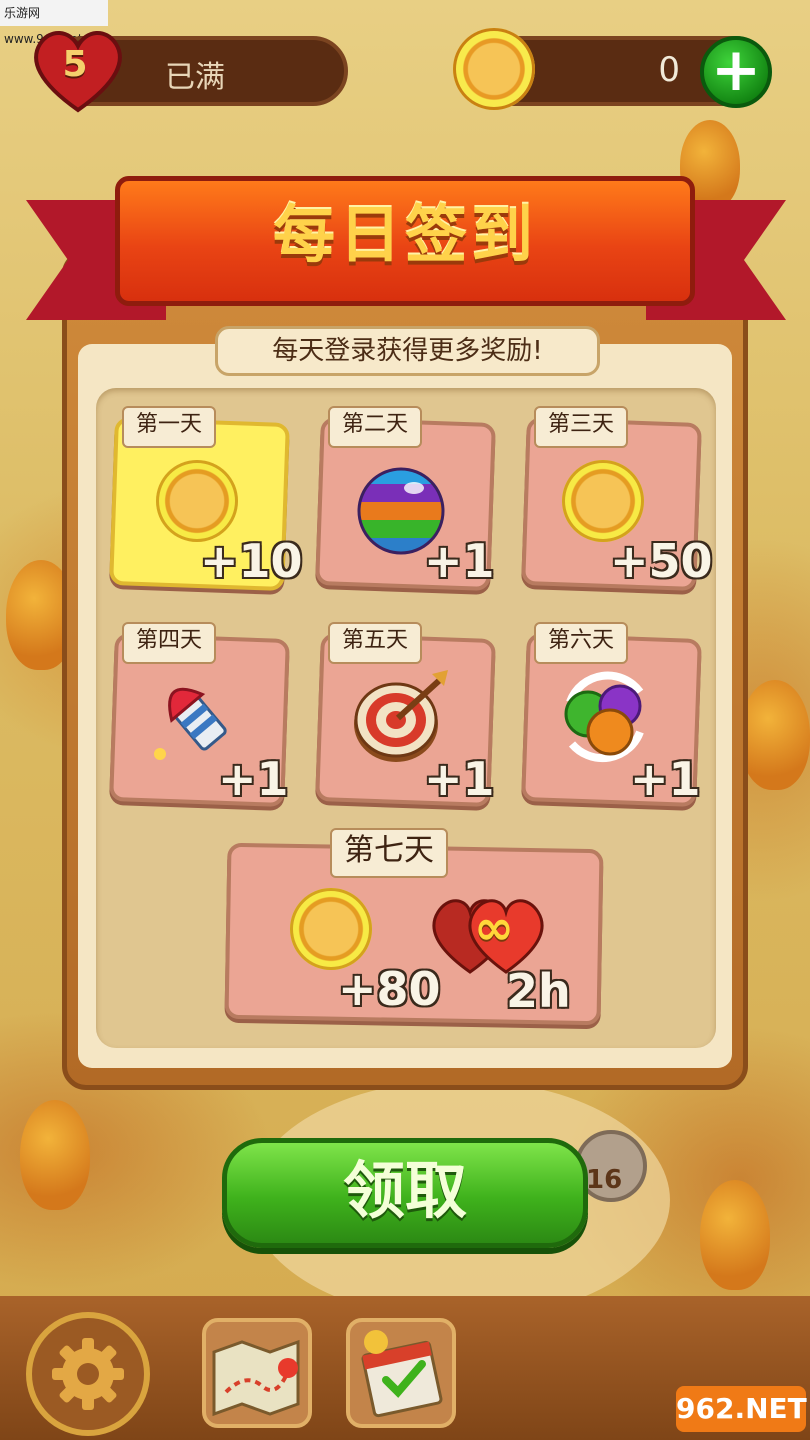 The width and height of the screenshot is (810, 1440). I want to click on coin-count: 0, so click(669, 70).